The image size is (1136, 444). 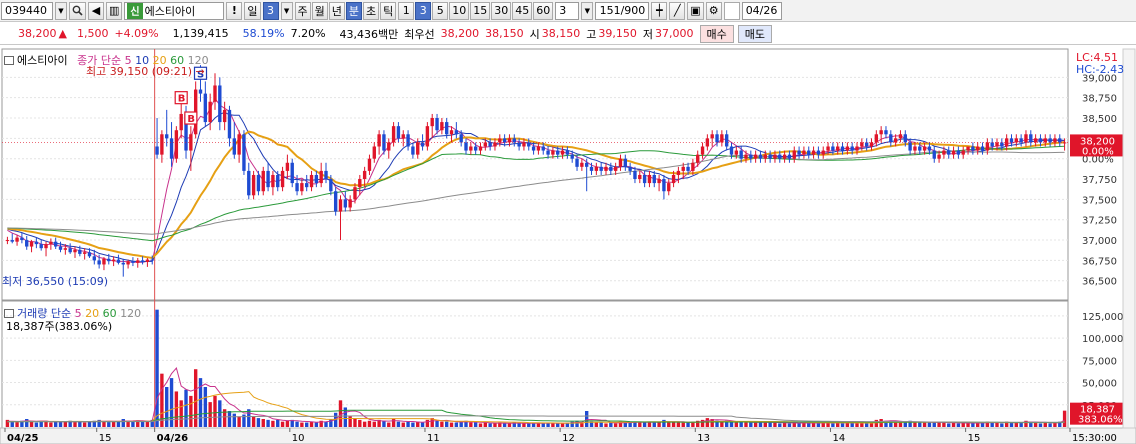 I want to click on period-button: 년, so click(x=336, y=10).